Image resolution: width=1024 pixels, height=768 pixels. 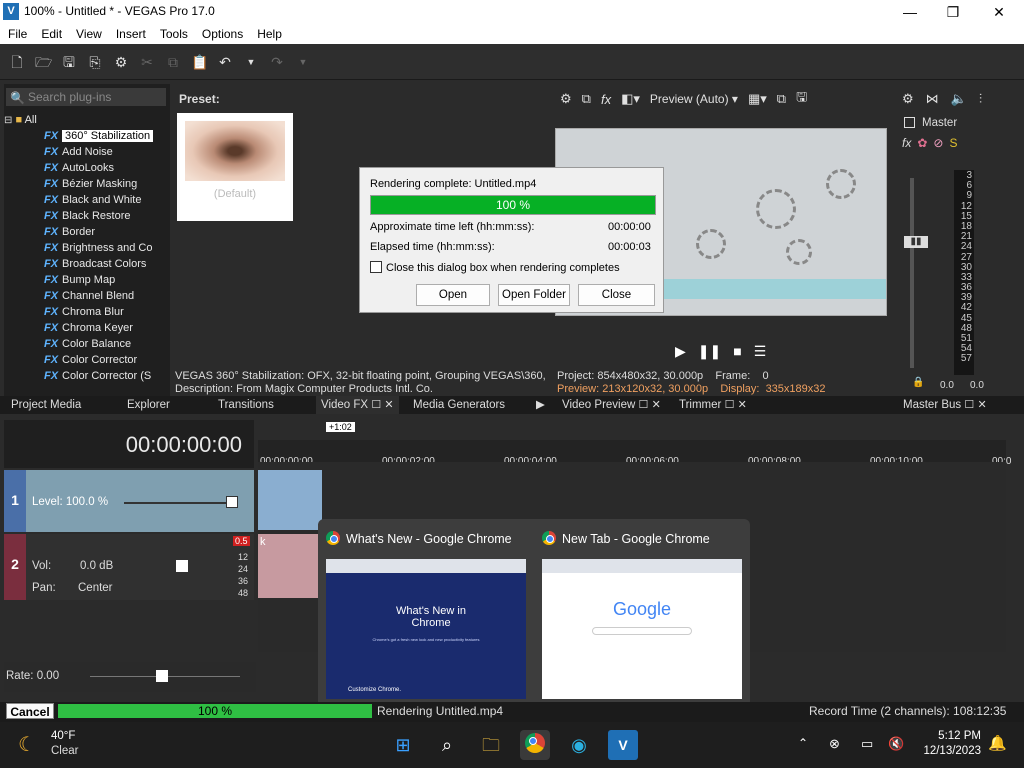 What do you see at coordinates (290, 566) in the screenshot?
I see `audio-clip: k` at bounding box center [290, 566].